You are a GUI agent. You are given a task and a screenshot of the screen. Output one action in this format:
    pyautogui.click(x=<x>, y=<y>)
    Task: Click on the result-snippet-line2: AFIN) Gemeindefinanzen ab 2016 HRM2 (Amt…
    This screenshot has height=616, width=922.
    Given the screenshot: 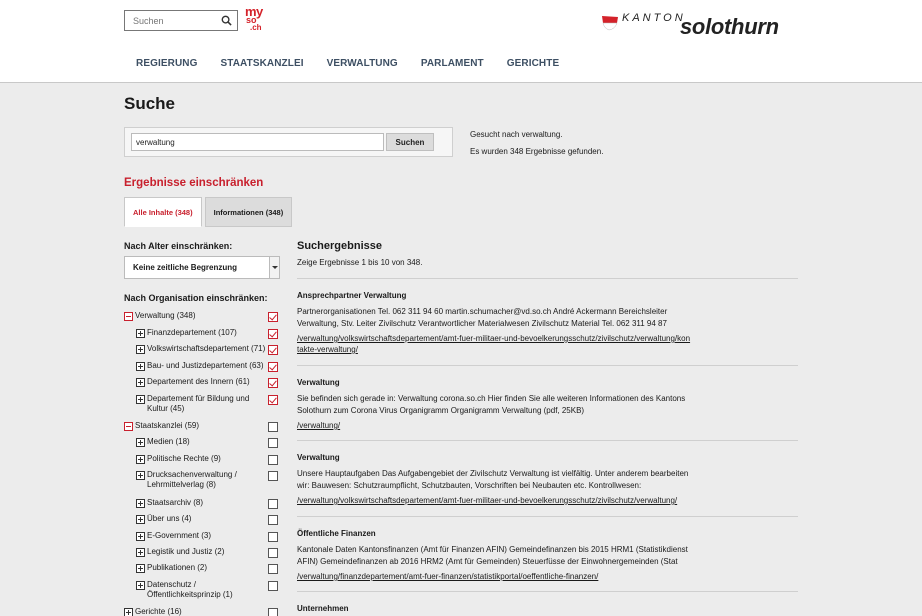 What is the action you would take?
    pyautogui.click(x=487, y=561)
    